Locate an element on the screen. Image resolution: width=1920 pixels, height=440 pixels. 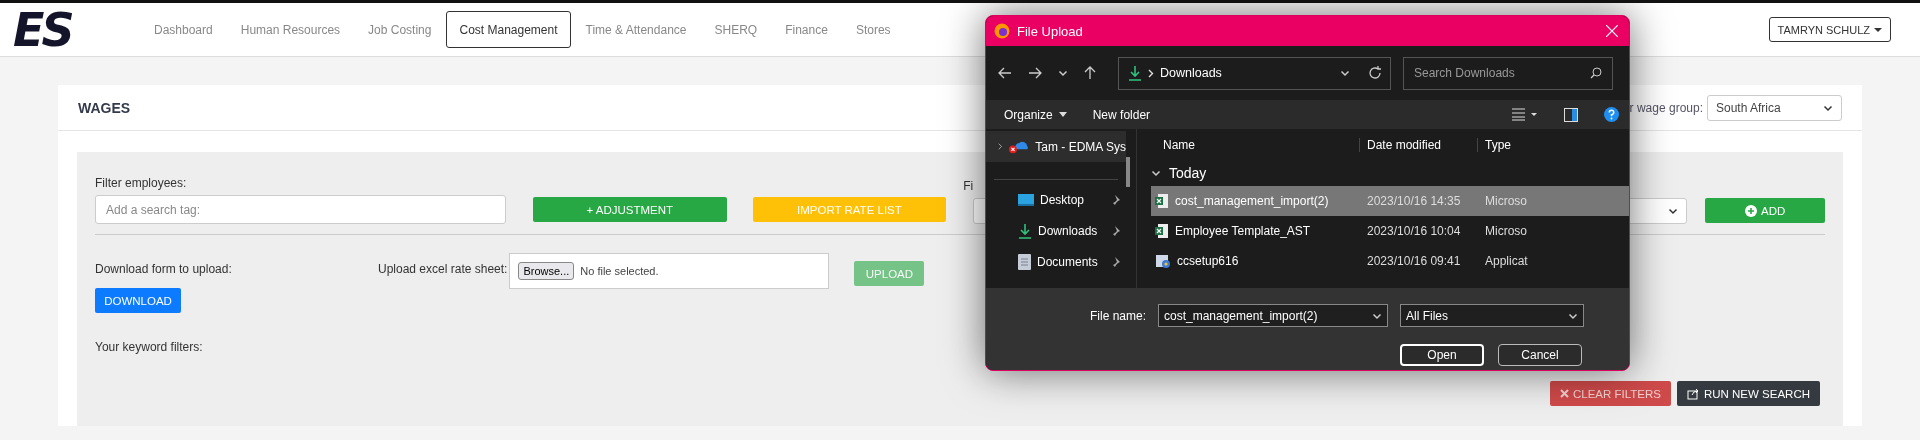
wage-group-select: South Africa is located at coordinates (1774, 107).